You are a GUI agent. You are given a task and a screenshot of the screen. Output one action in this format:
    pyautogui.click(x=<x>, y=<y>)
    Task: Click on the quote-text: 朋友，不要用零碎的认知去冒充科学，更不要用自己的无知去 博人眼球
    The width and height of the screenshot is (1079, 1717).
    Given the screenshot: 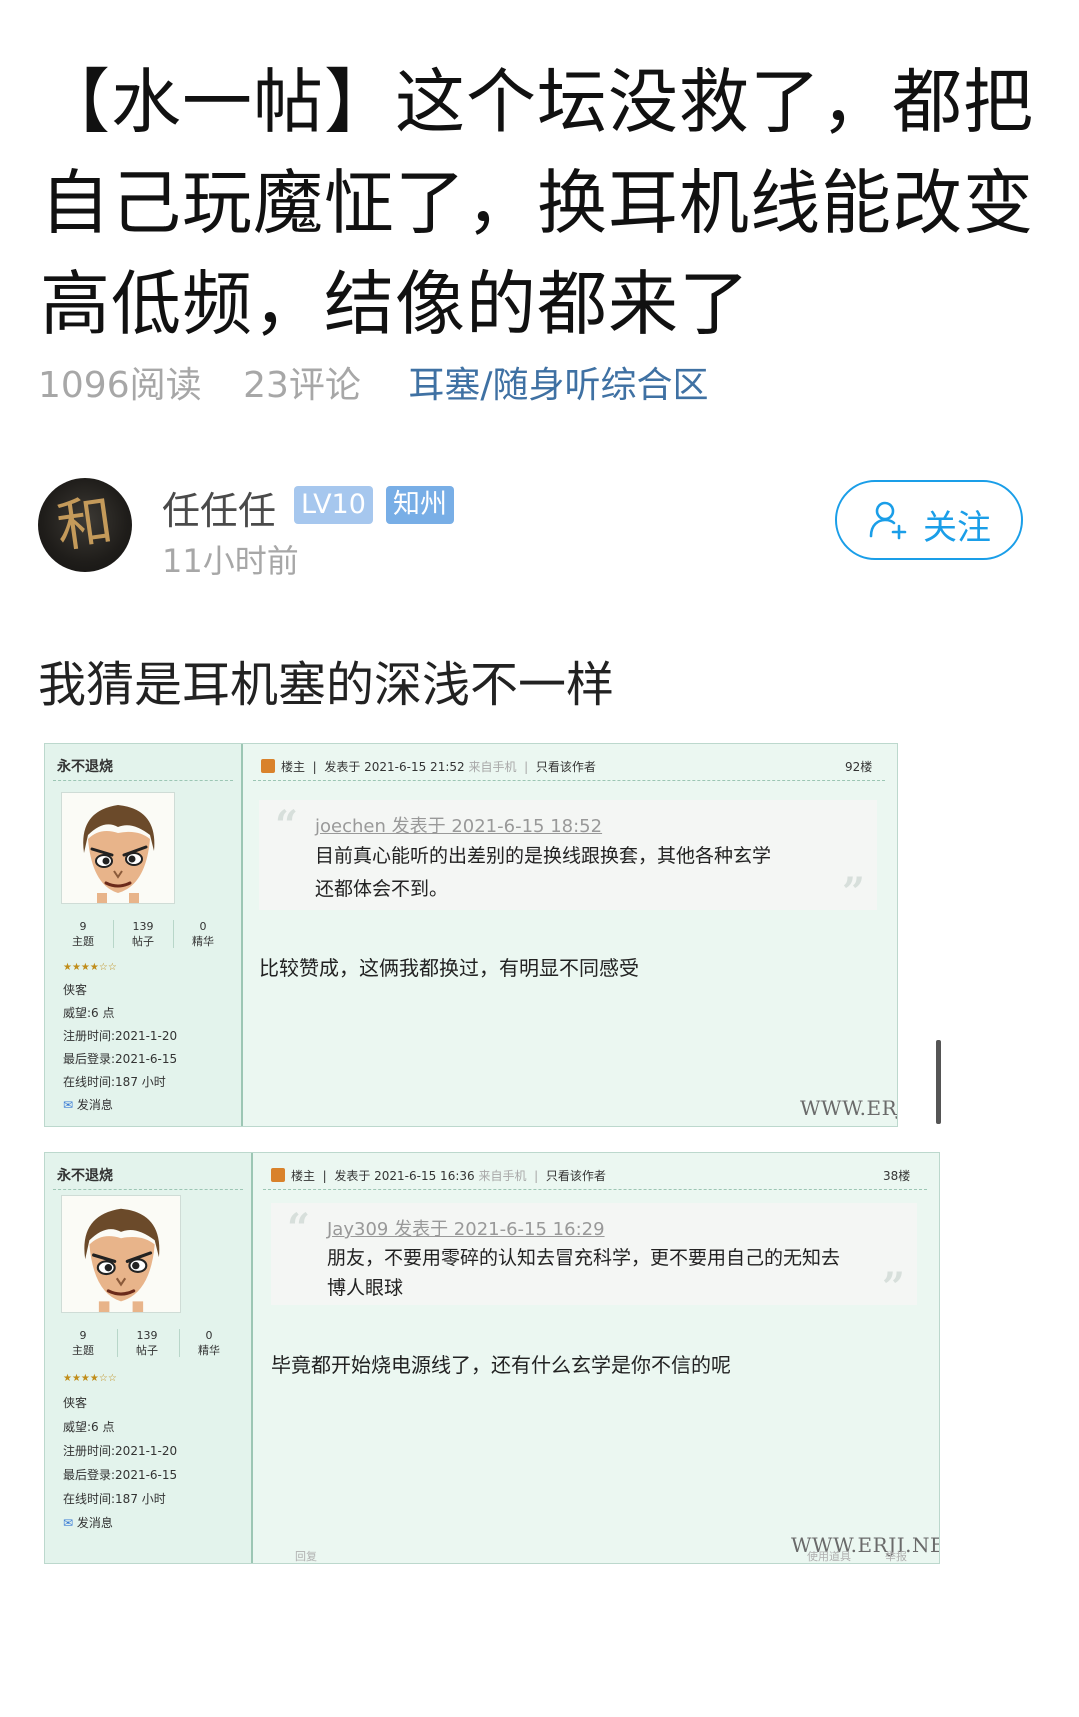 What is the action you would take?
    pyautogui.click(x=627, y=1273)
    